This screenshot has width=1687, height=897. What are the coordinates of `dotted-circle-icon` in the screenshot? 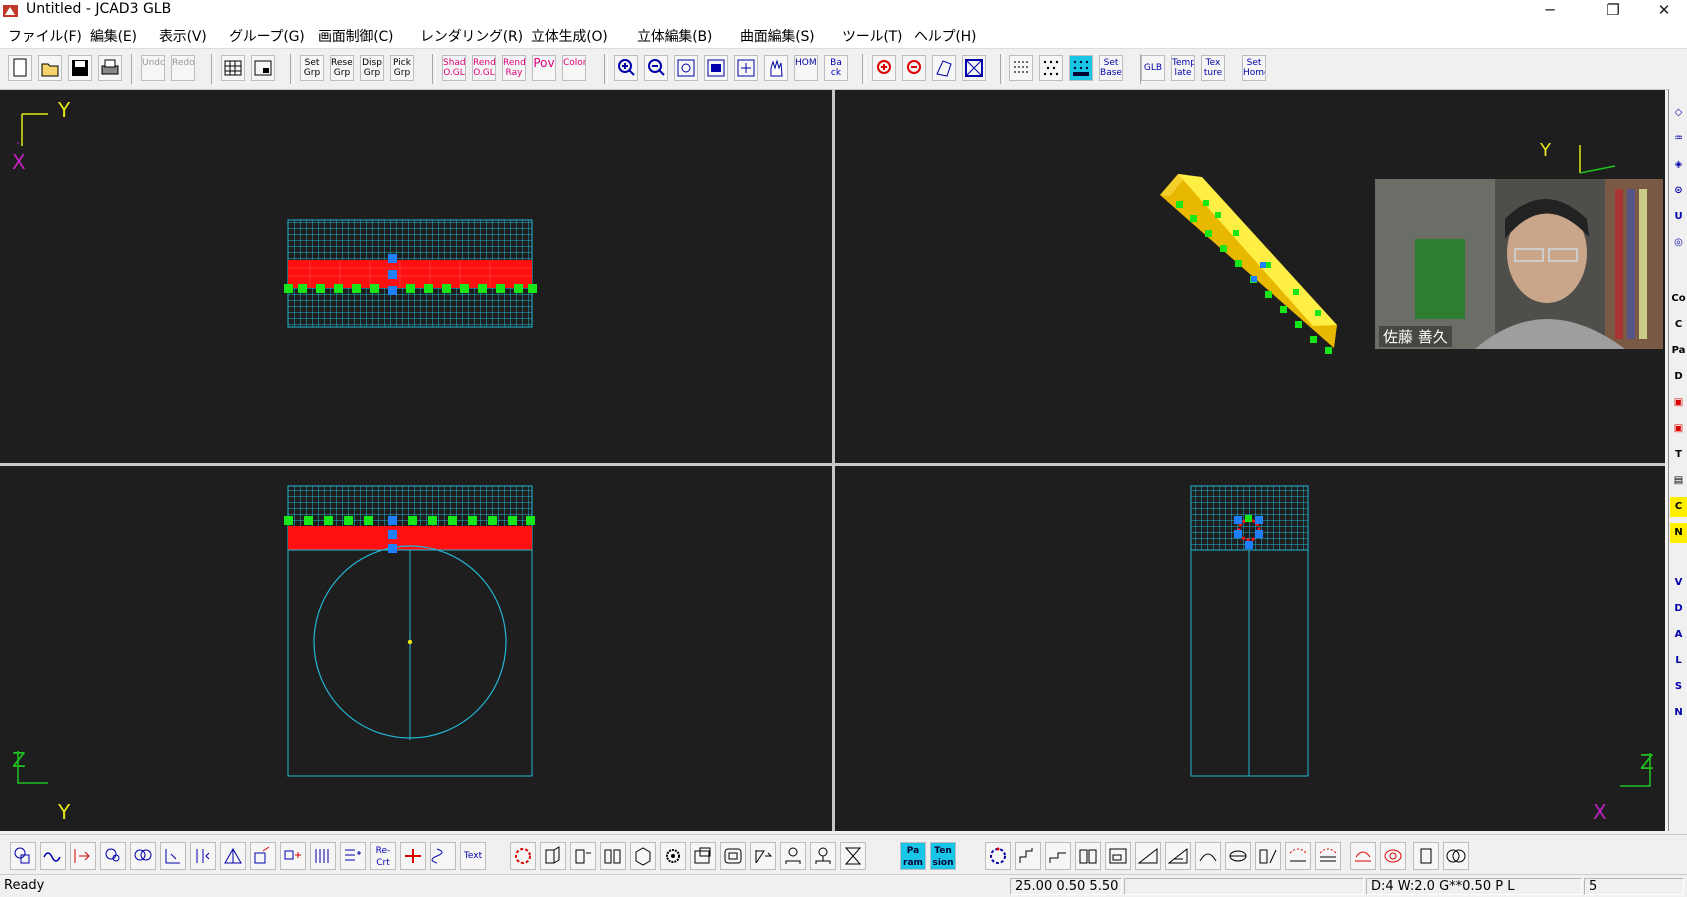 It's located at (998, 856).